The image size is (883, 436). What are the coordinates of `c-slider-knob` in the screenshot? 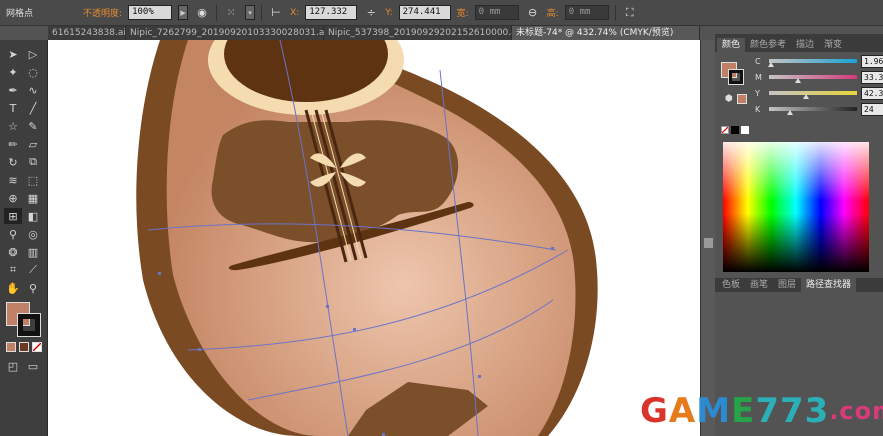 It's located at (770, 64).